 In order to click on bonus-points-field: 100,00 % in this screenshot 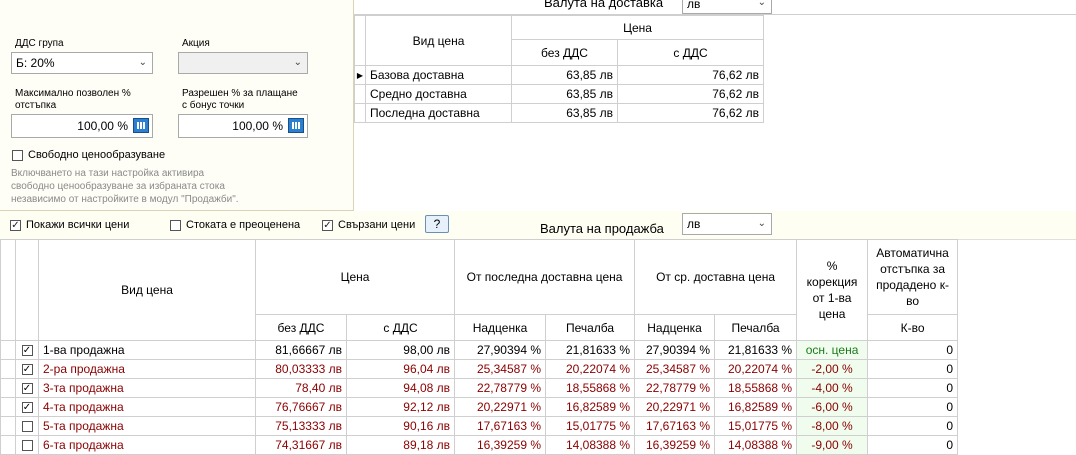, I will do `click(243, 126)`.